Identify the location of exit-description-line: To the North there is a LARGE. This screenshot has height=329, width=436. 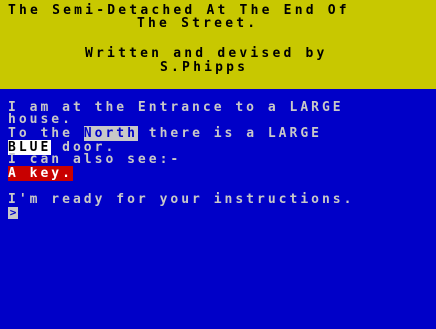
(165, 133).